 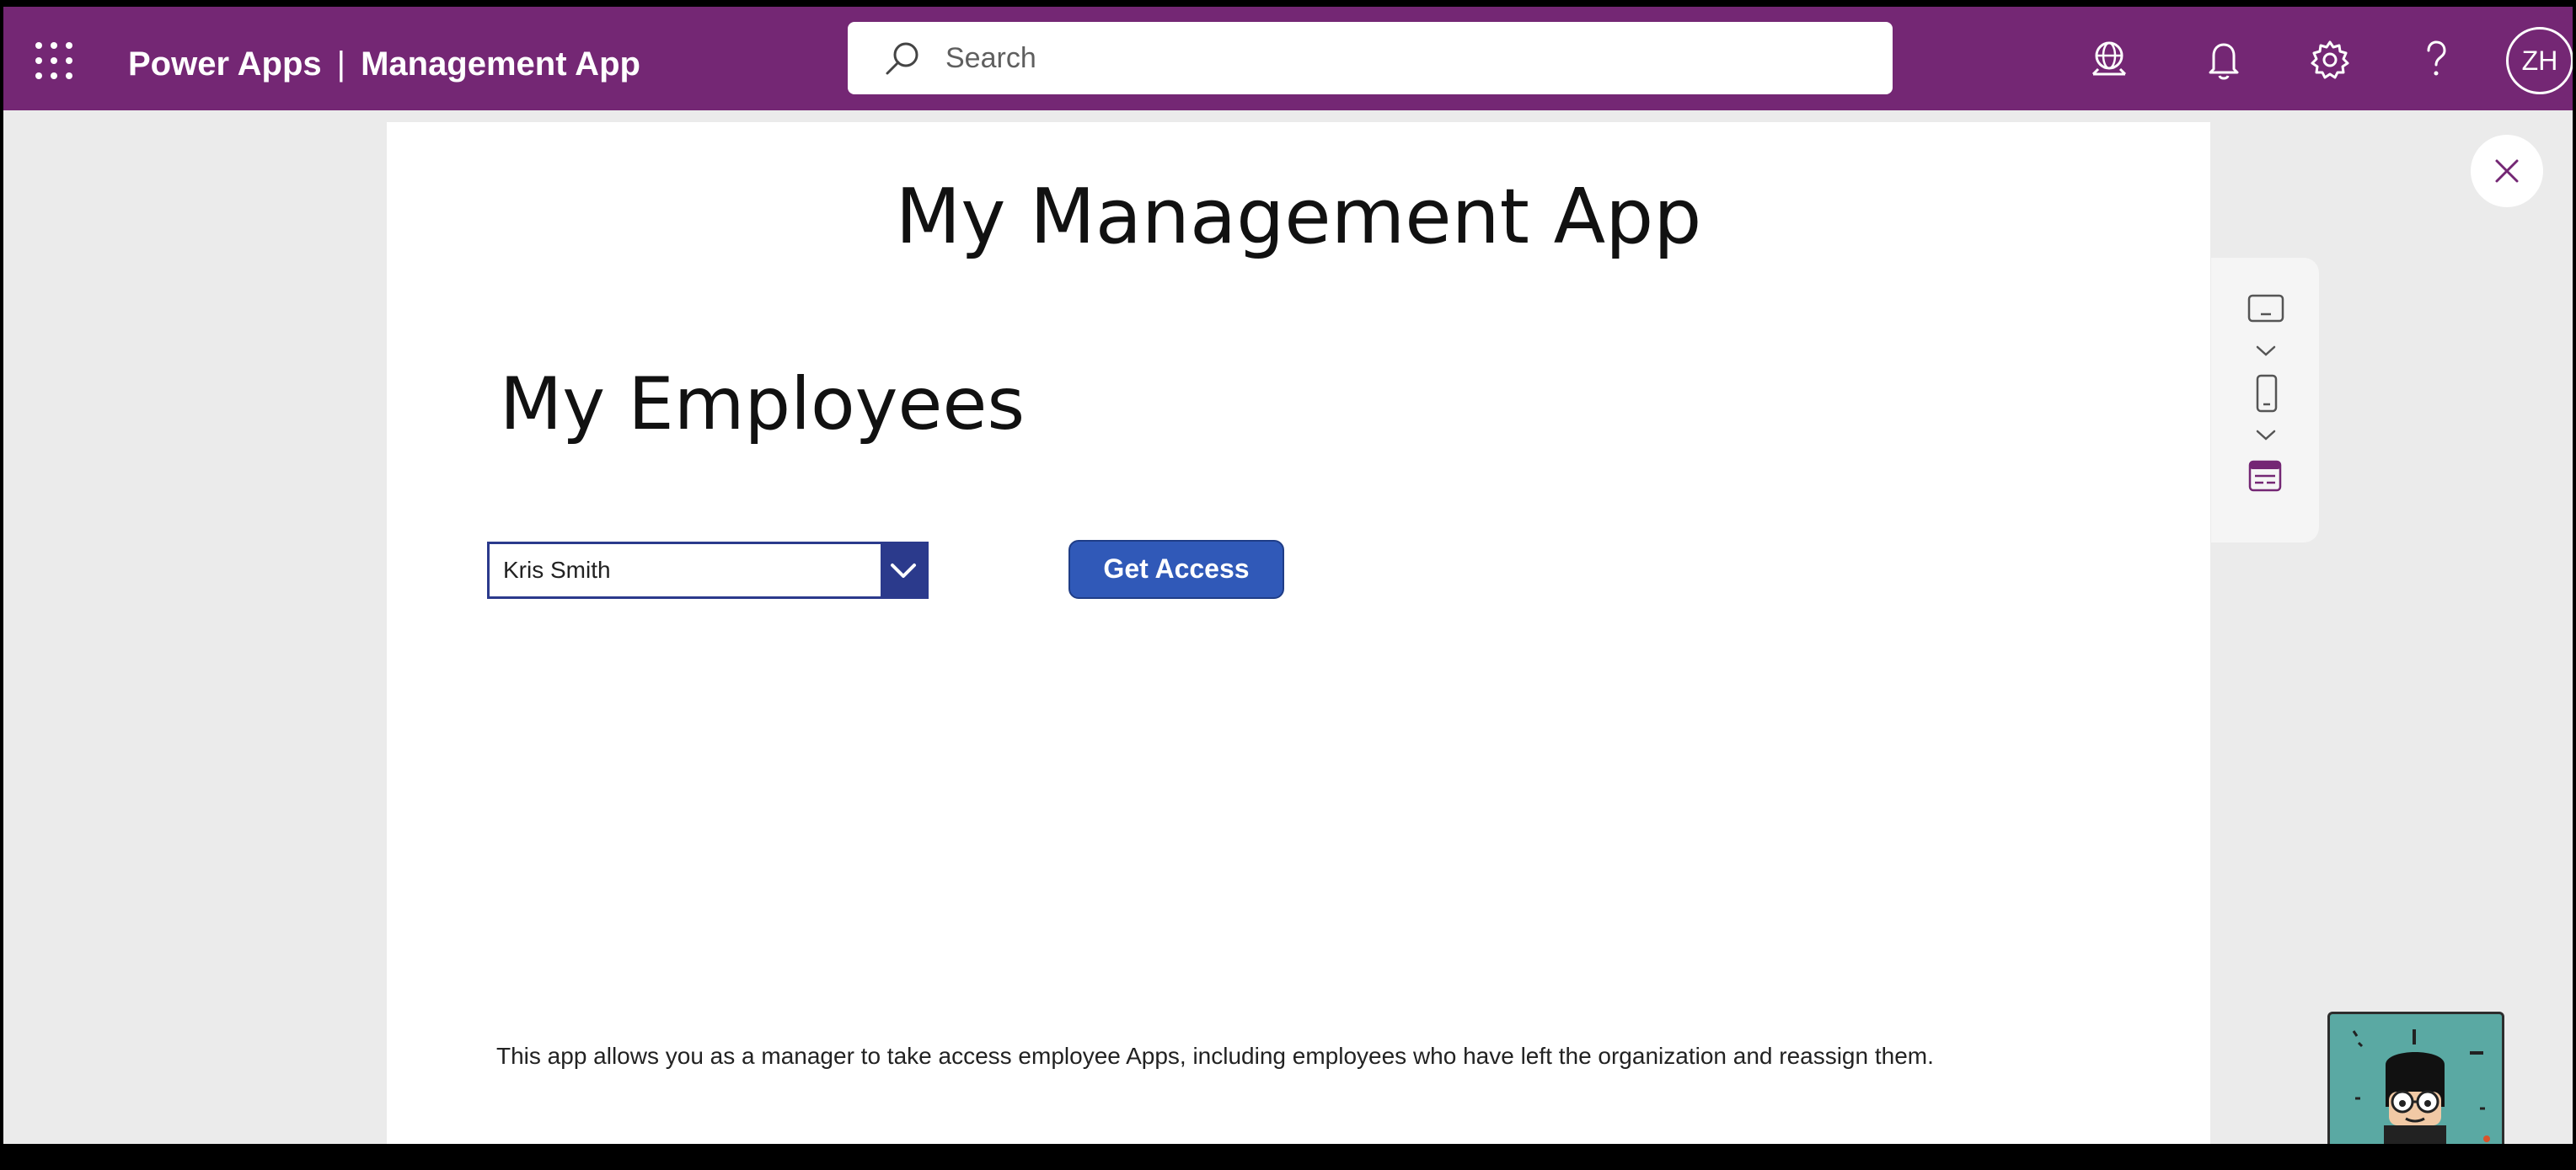 I want to click on bell-icon, so click(x=2224, y=60).